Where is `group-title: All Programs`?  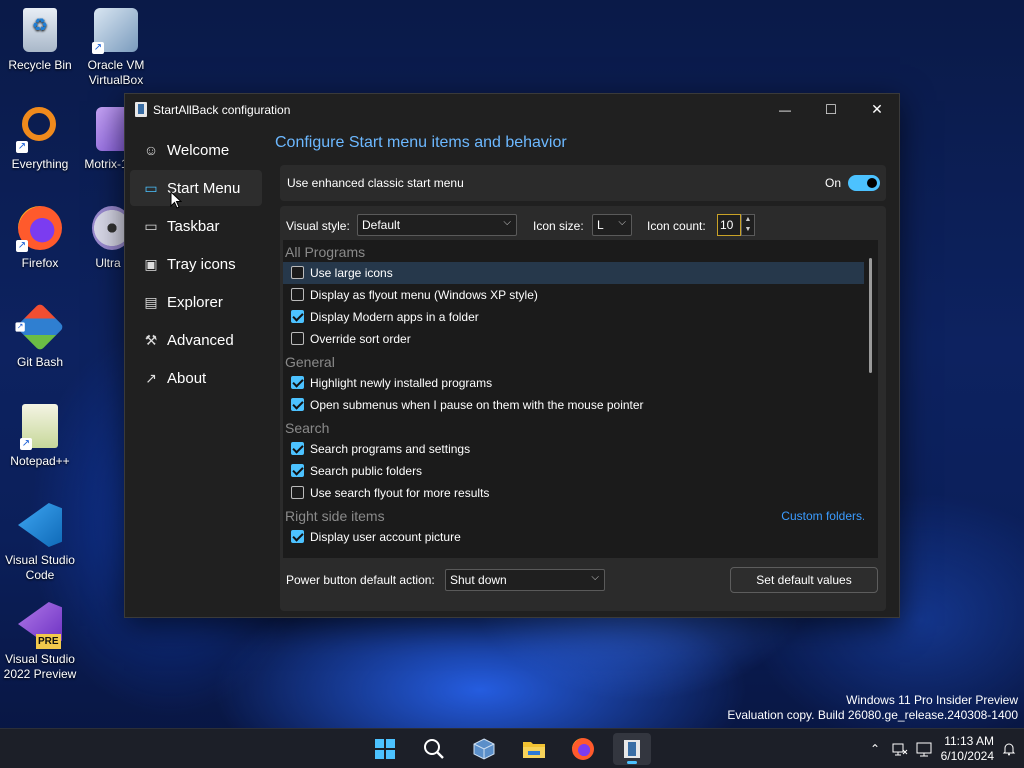
group-title: All Programs is located at coordinates (325, 252).